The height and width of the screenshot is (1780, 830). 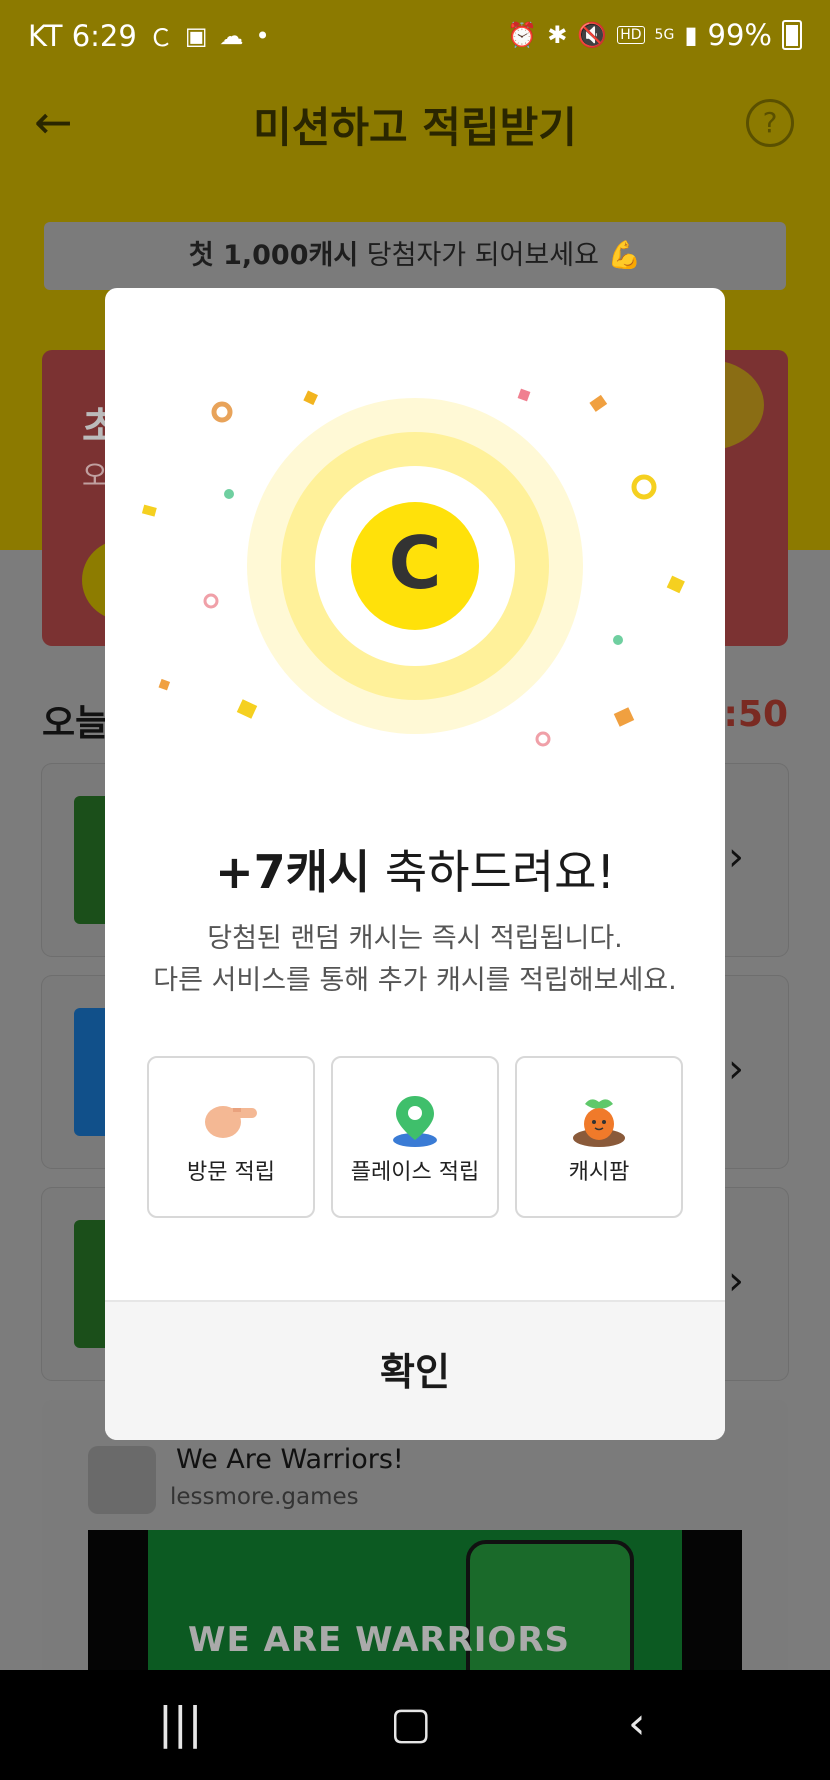 What do you see at coordinates (196, 35) in the screenshot?
I see `notification-icon: ▣` at bounding box center [196, 35].